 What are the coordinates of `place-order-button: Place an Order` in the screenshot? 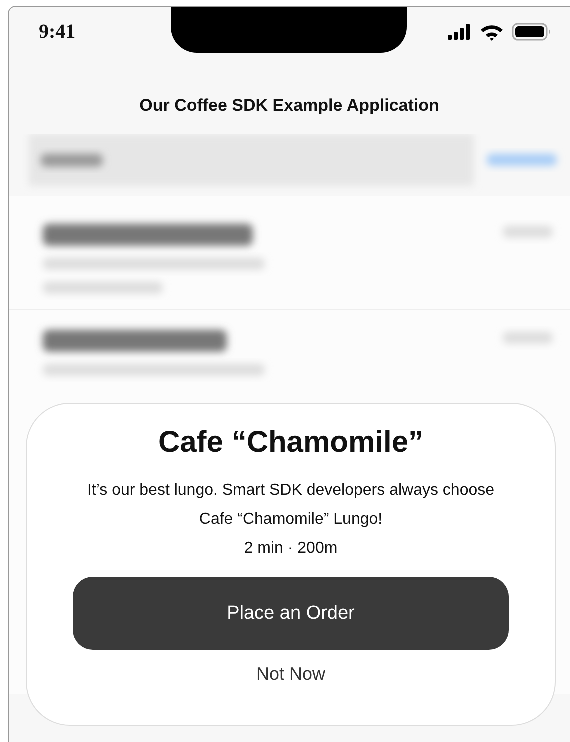 It's located at (291, 613).